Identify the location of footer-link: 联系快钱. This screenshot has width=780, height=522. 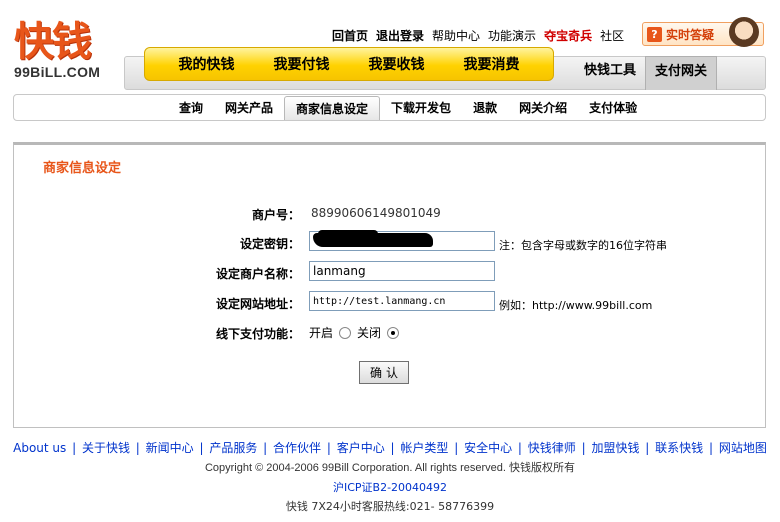
(679, 448).